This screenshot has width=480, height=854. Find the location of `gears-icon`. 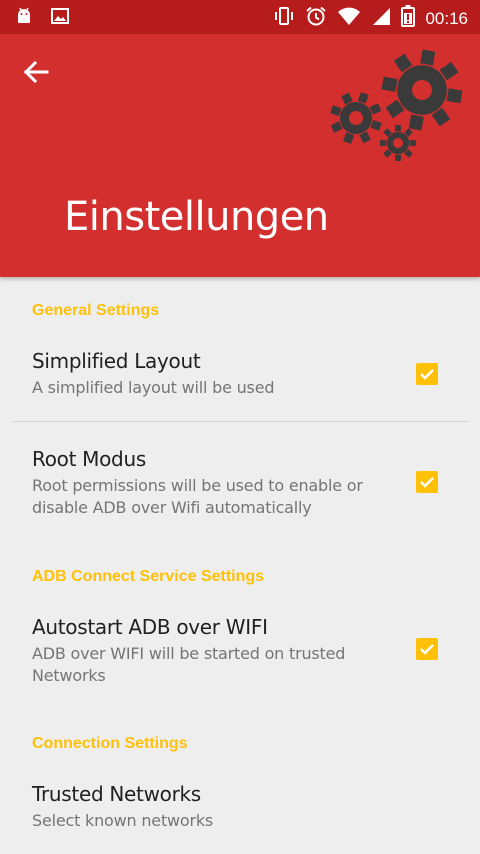

gears-icon is located at coordinates (397, 105).